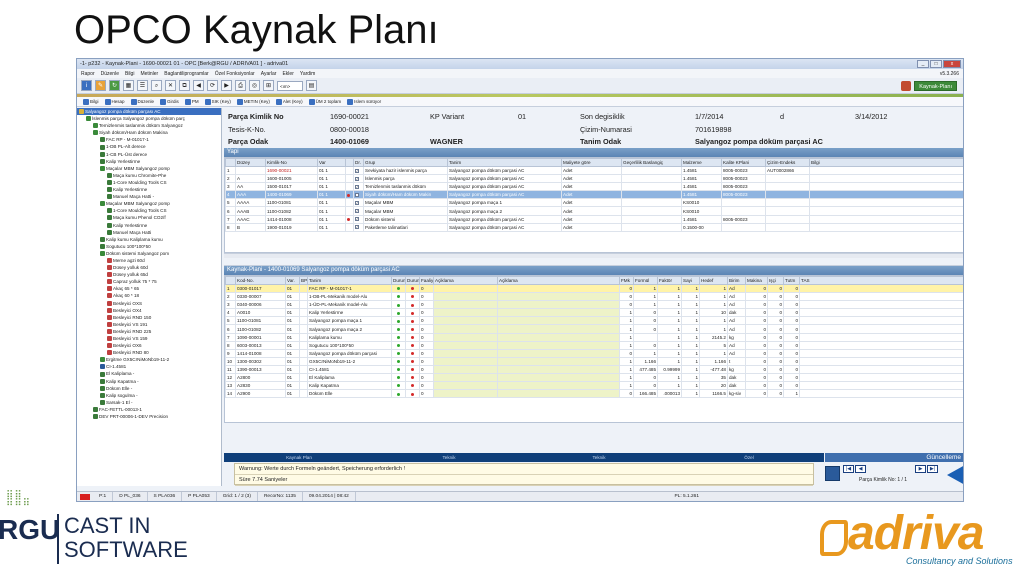 The width and height of the screenshot is (1024, 576). I want to click on table-row: 4 A0010 01 Kalip Yerlestirme 0 1 0 1 1 10 dak 0 0 0, so click(594, 313).